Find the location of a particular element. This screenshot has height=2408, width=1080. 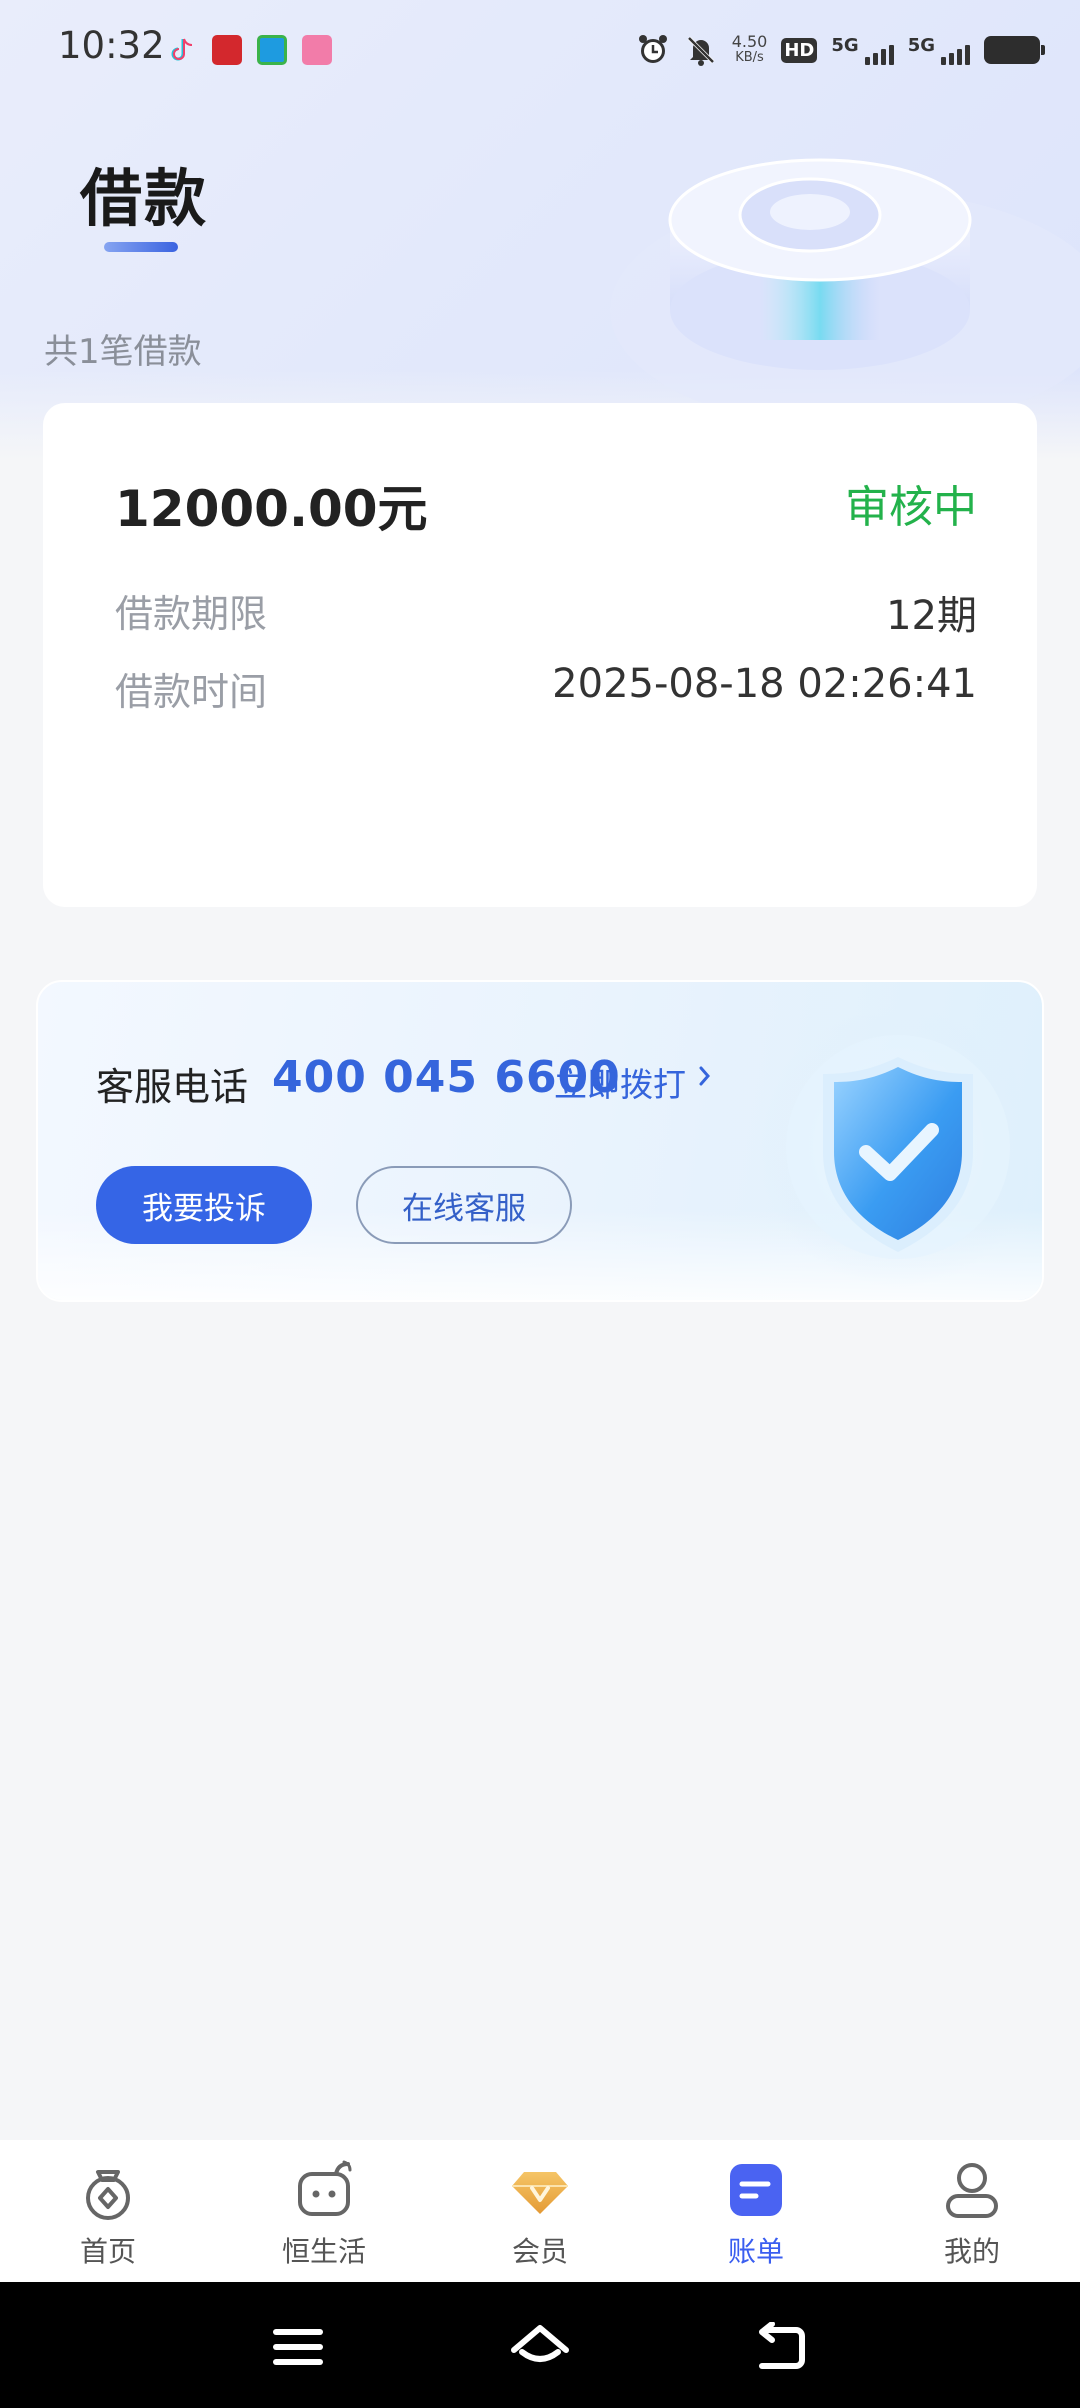

bill-document-icon is located at coordinates (756, 2190).